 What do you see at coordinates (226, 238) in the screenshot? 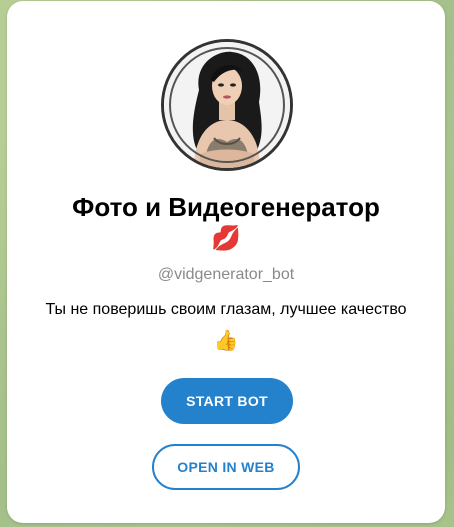
I see `lips-emoji-icon: 💋` at bounding box center [226, 238].